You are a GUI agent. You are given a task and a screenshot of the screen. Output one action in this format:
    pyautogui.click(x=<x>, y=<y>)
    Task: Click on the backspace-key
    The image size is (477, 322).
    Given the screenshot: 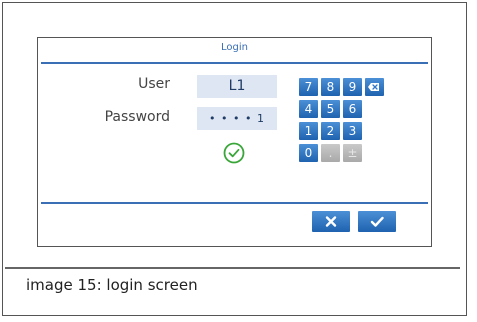 What is the action you would take?
    pyautogui.click(x=374, y=87)
    